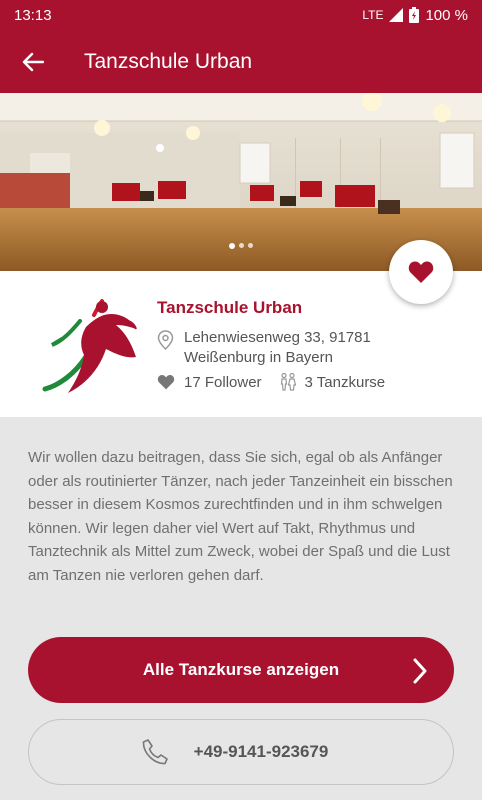  I want to click on followers-stat: 17 Follower, so click(209, 382).